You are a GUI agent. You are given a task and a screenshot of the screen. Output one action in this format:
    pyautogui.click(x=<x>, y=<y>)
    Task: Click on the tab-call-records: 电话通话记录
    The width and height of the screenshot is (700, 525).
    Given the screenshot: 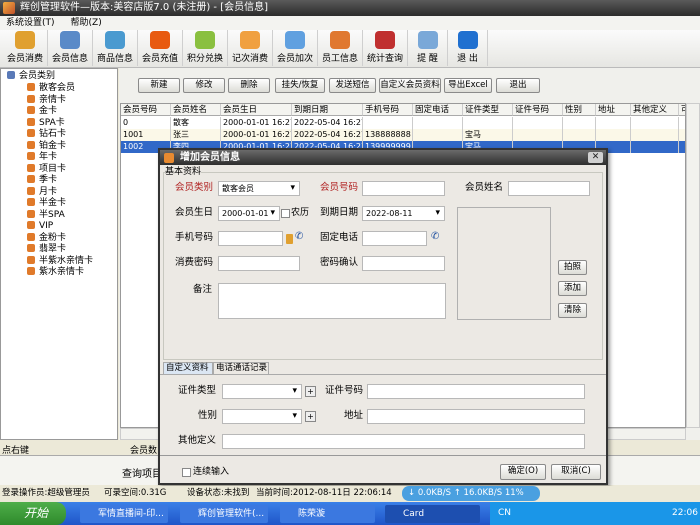 What is the action you would take?
    pyautogui.click(x=241, y=368)
    